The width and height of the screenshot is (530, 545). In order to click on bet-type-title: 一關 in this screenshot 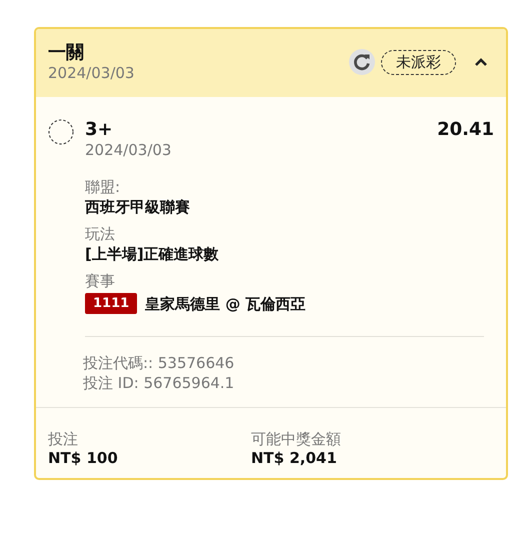, I will do `click(66, 53)`.